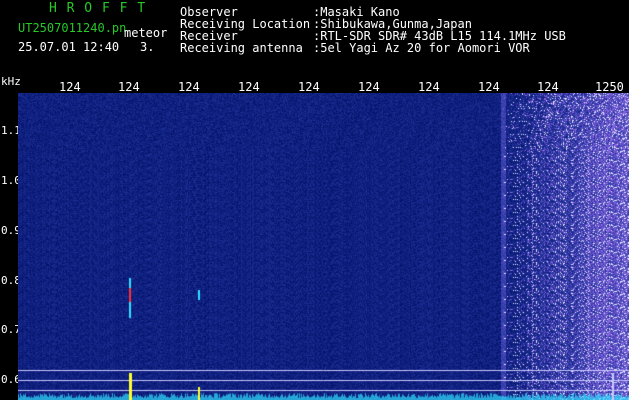 This screenshot has width=629, height=400. What do you see at coordinates (98, 8) in the screenshot?
I see `app-title: H R O F F T` at bounding box center [98, 8].